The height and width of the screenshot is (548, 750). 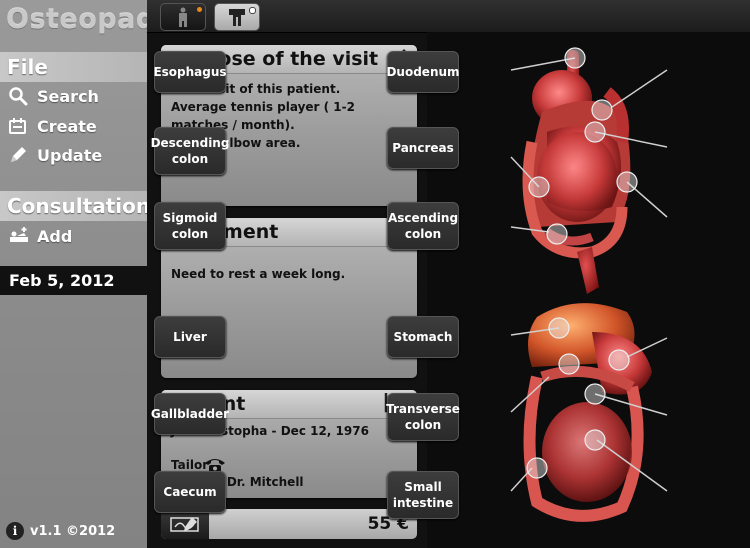 What do you see at coordinates (190, 414) in the screenshot?
I see `label-gallbladder: Gallbladder` at bounding box center [190, 414].